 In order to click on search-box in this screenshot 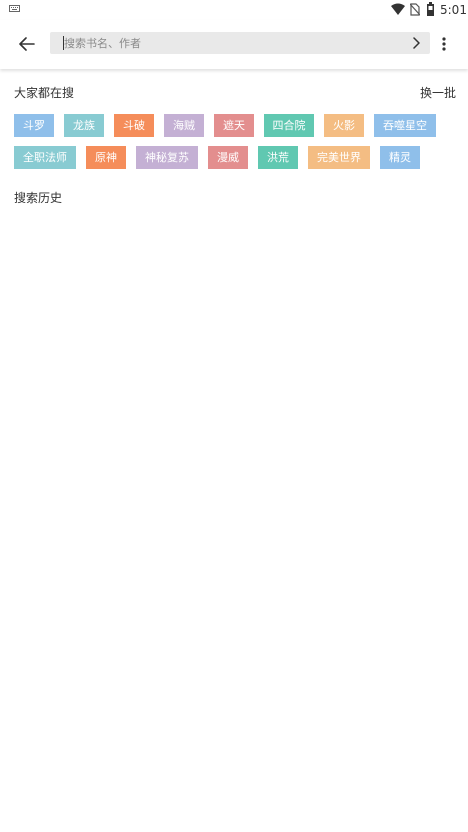, I will do `click(240, 43)`.